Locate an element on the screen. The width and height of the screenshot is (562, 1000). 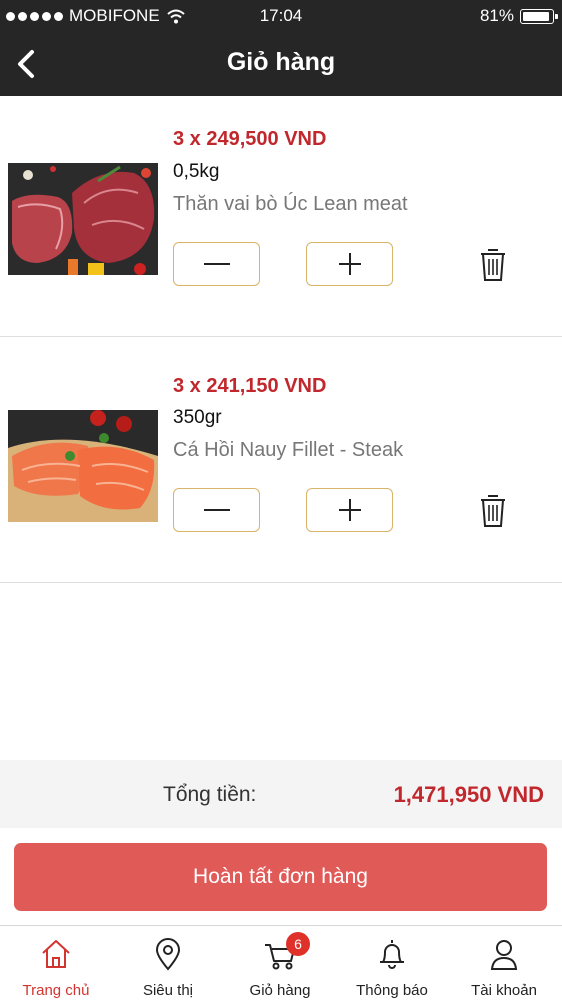
tab-label: Tài khoản is located at coordinates (504, 990).